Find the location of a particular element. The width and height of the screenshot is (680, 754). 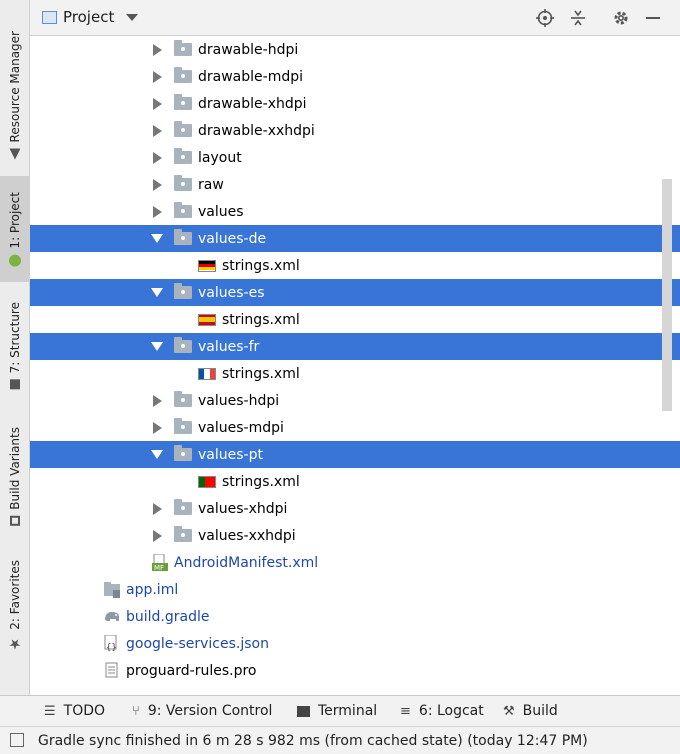

tree-folder-row: values-hdpi is located at coordinates (355, 400).